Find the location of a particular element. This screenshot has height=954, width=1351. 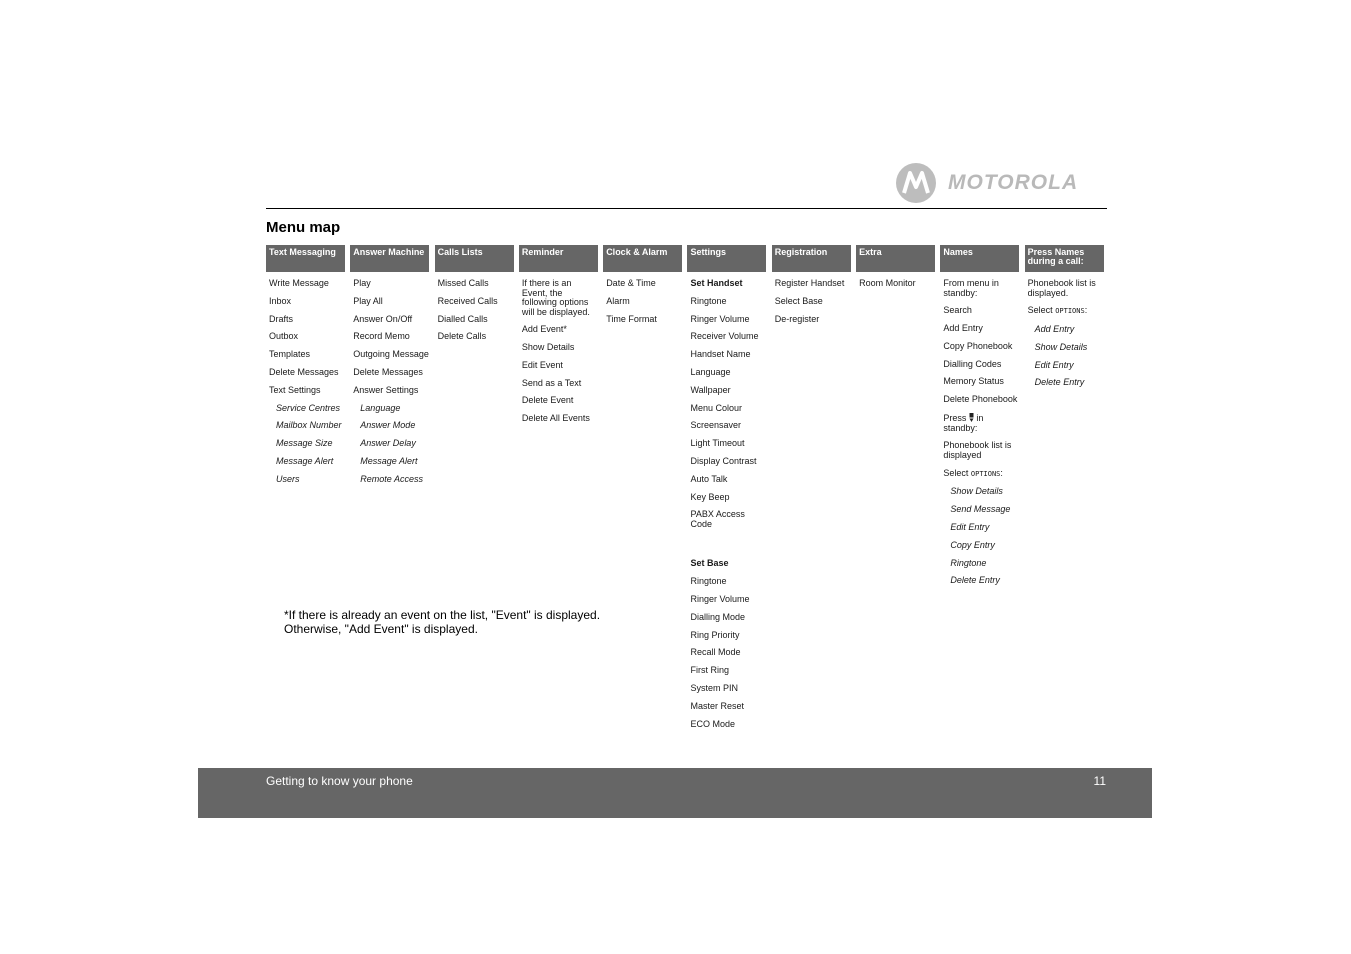

menu-item-label: Delete All Events is located at coordinates (555, 418).